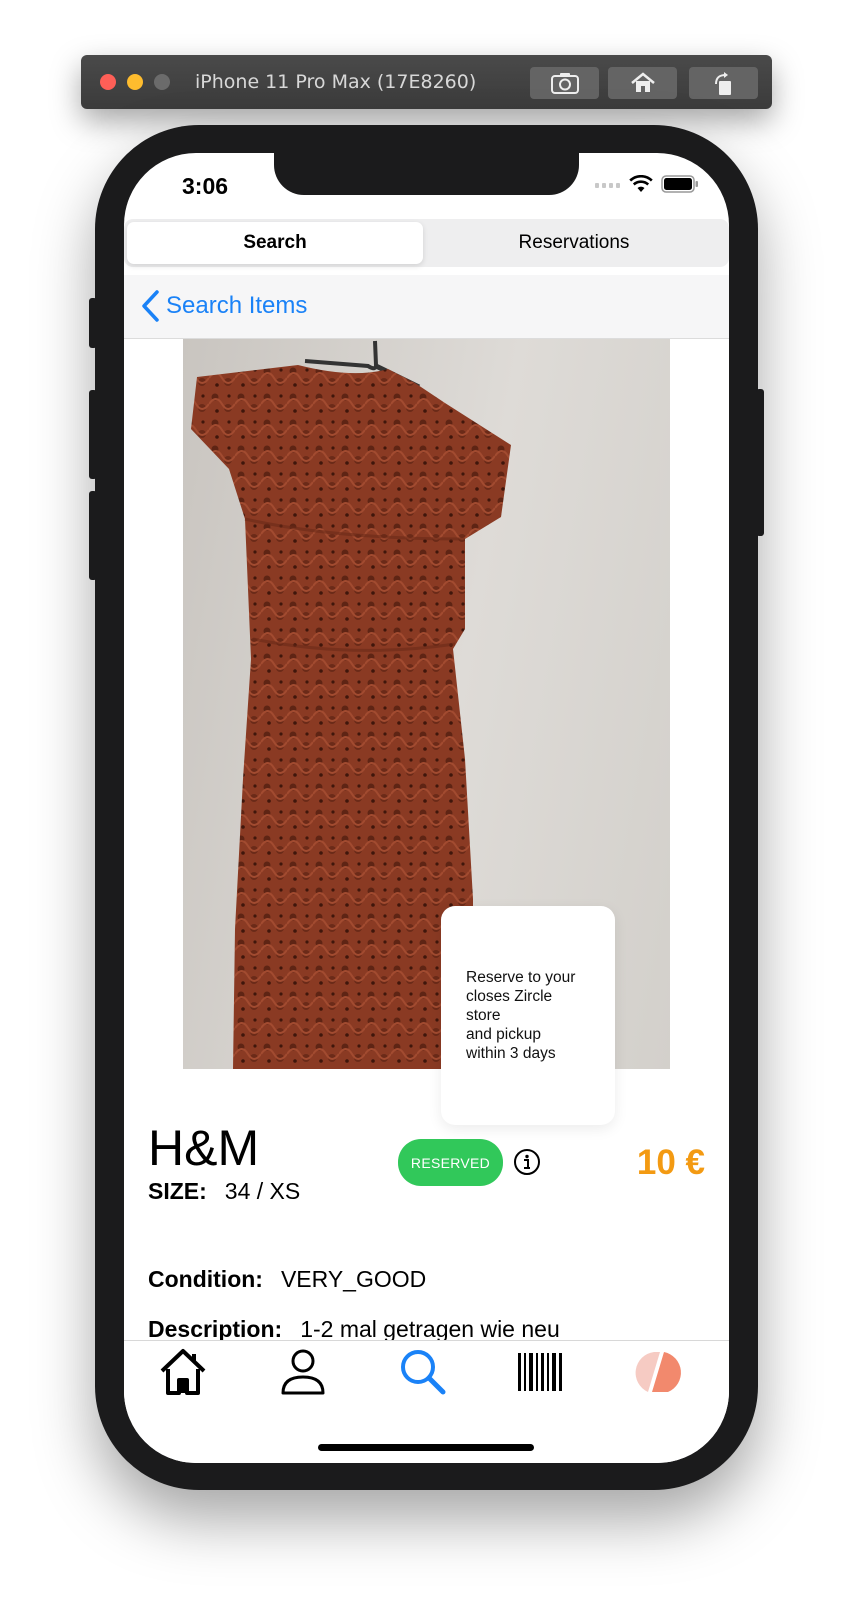  I want to click on home-indicator, so click(426, 1447).